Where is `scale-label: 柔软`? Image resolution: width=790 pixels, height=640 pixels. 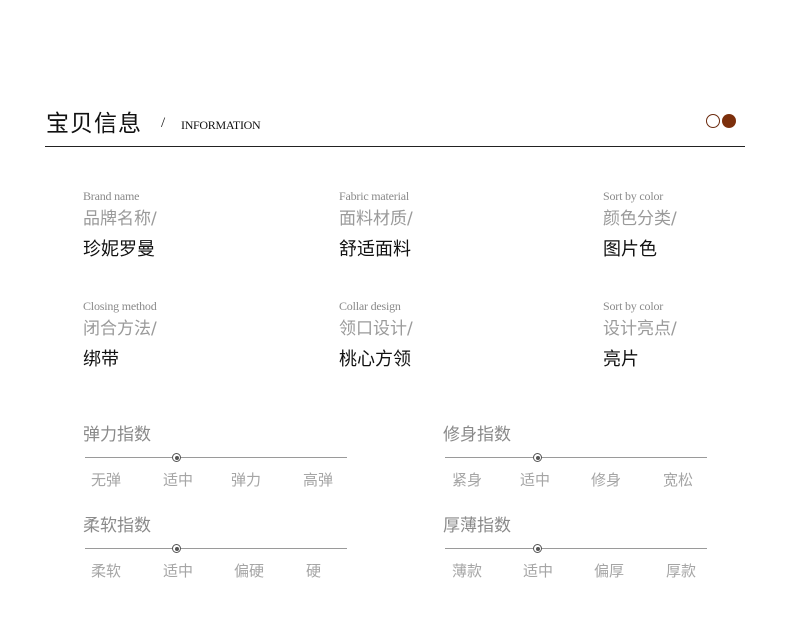 scale-label: 柔软 is located at coordinates (106, 571).